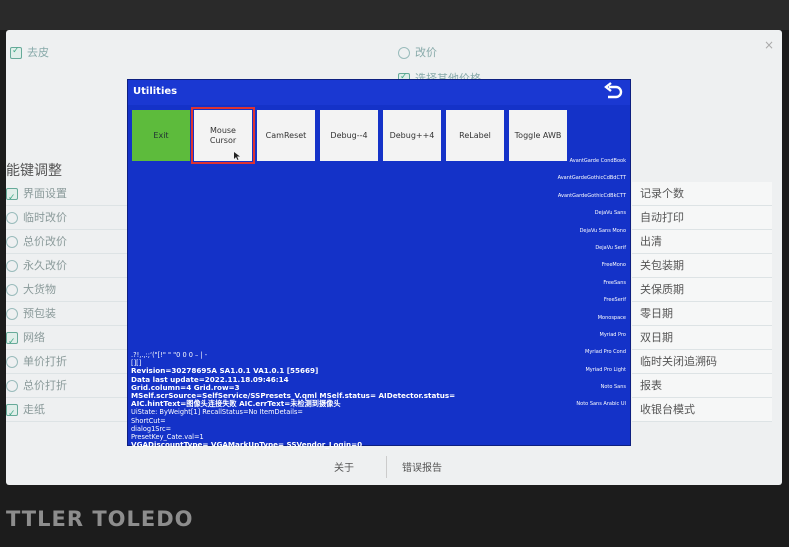 The image size is (789, 547). What do you see at coordinates (67, 194) in the screenshot?
I see `left-item-0: 界面设置` at bounding box center [67, 194].